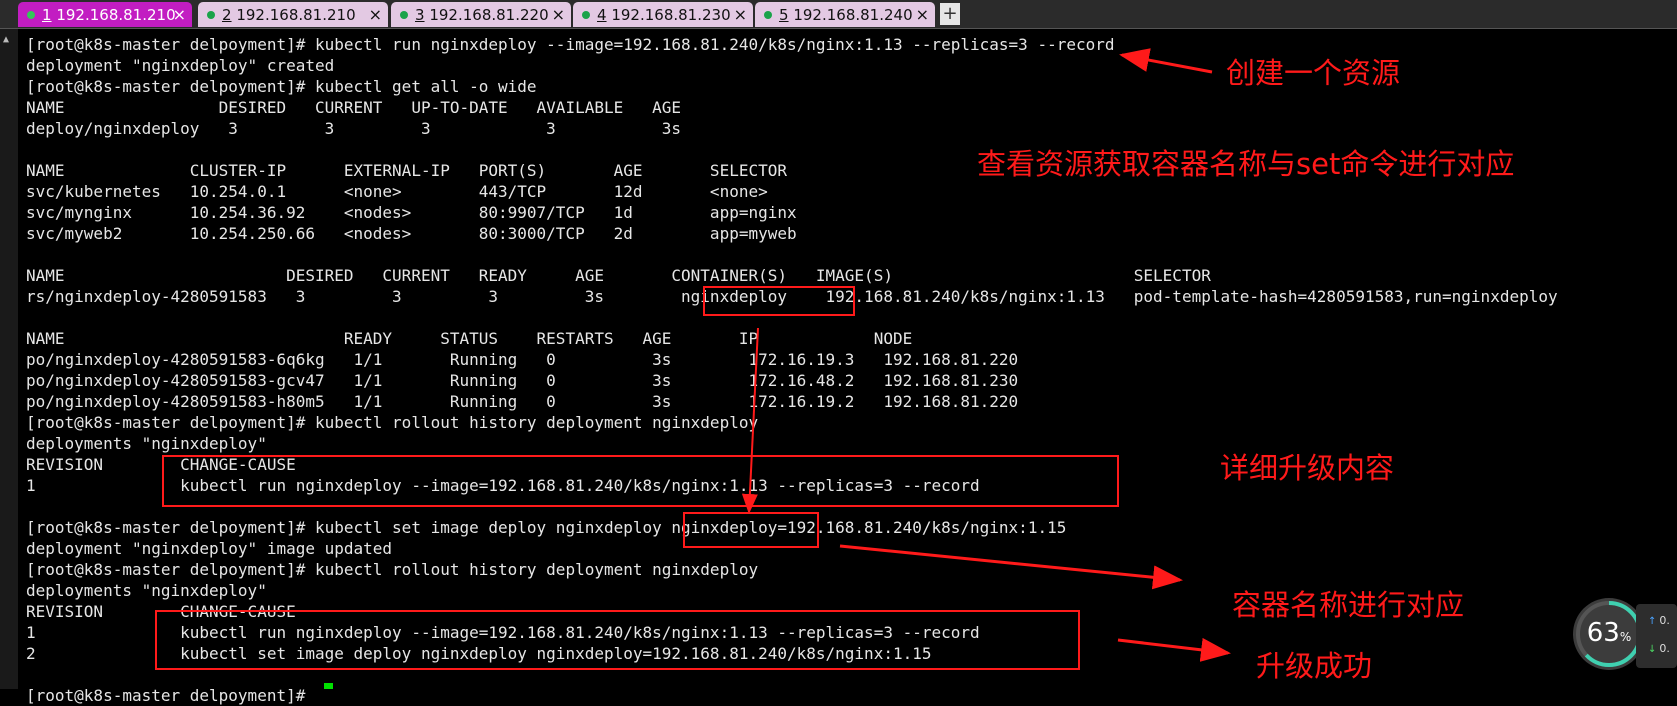 The image size is (1677, 706). Describe the element at coordinates (1011, 567) in the screenshot. I see `arrow-to-match-label` at that location.